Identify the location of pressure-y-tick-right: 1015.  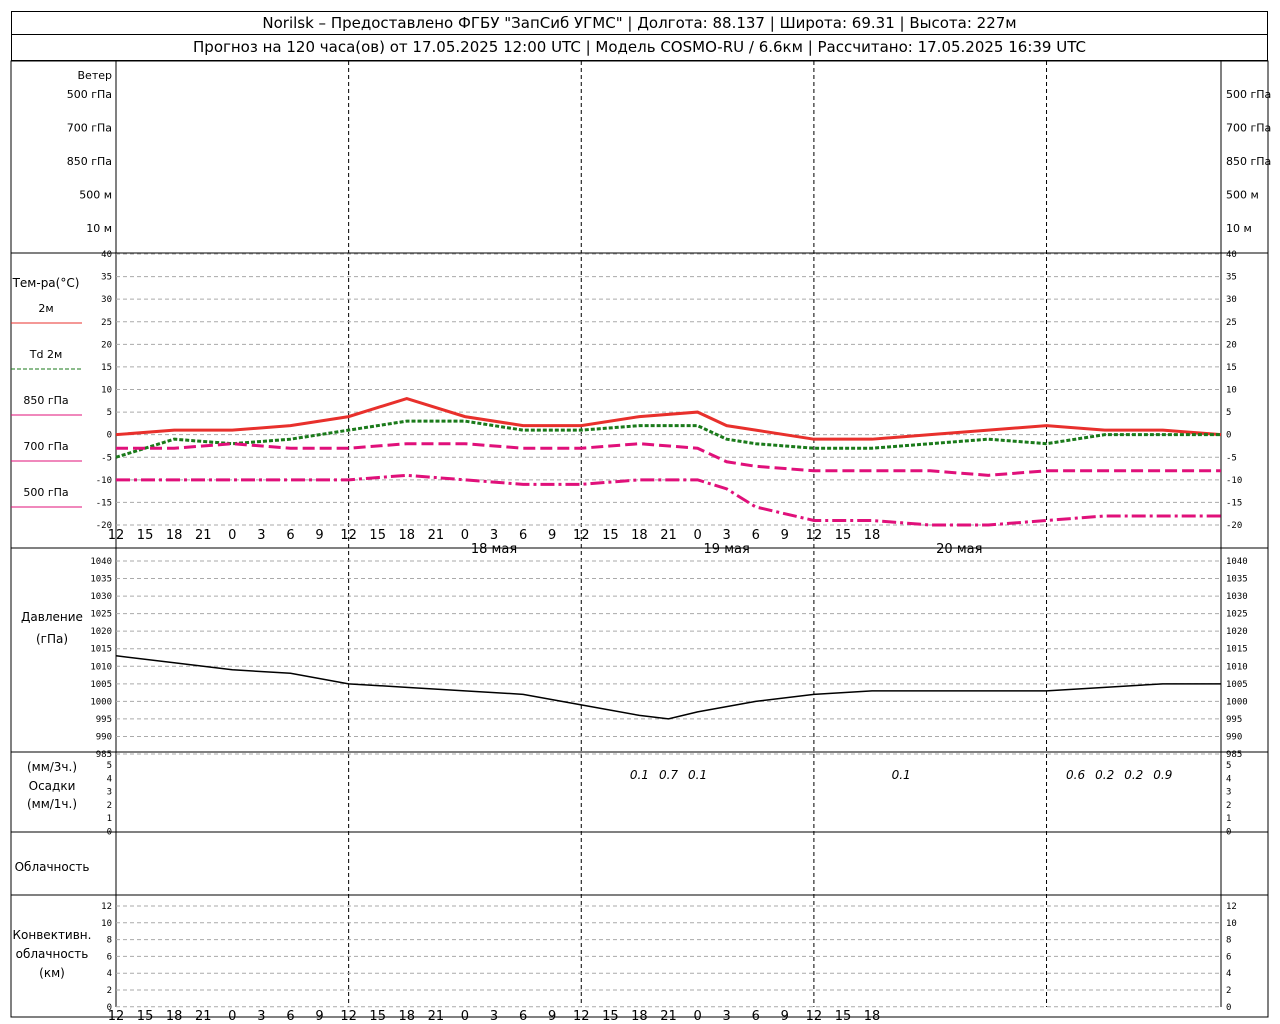
(1237, 650).